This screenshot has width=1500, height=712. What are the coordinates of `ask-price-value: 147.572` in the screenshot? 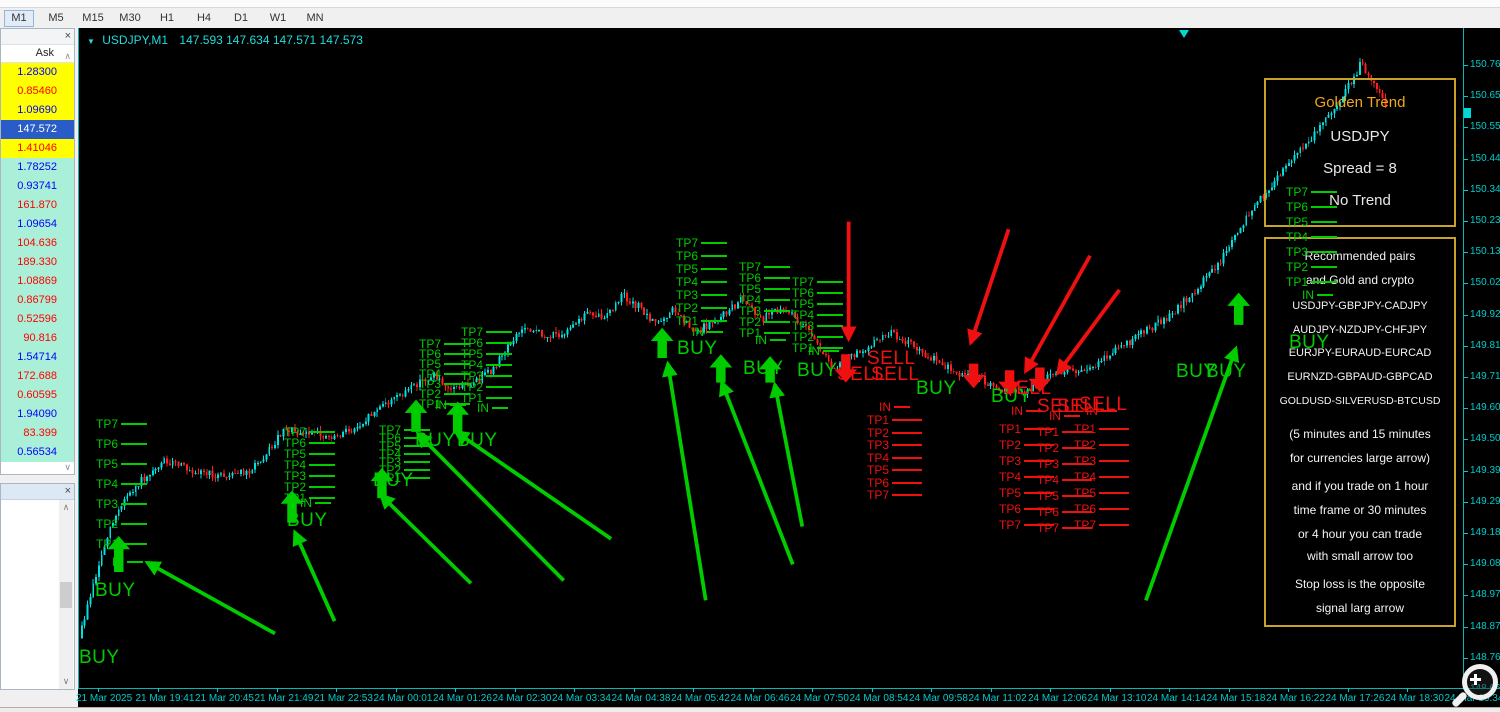 It's located at (37, 129).